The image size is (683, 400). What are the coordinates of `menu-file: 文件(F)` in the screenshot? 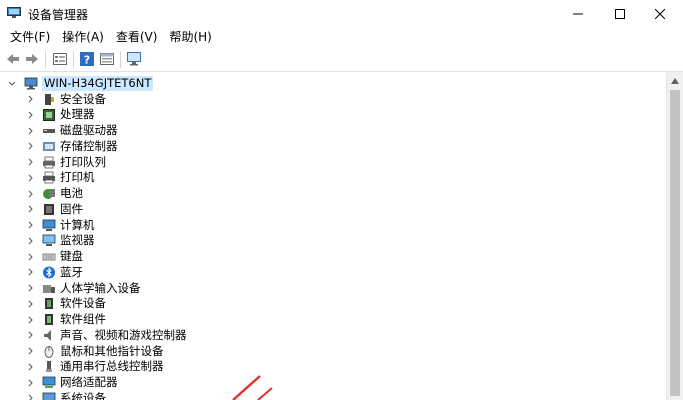 It's located at (30, 37).